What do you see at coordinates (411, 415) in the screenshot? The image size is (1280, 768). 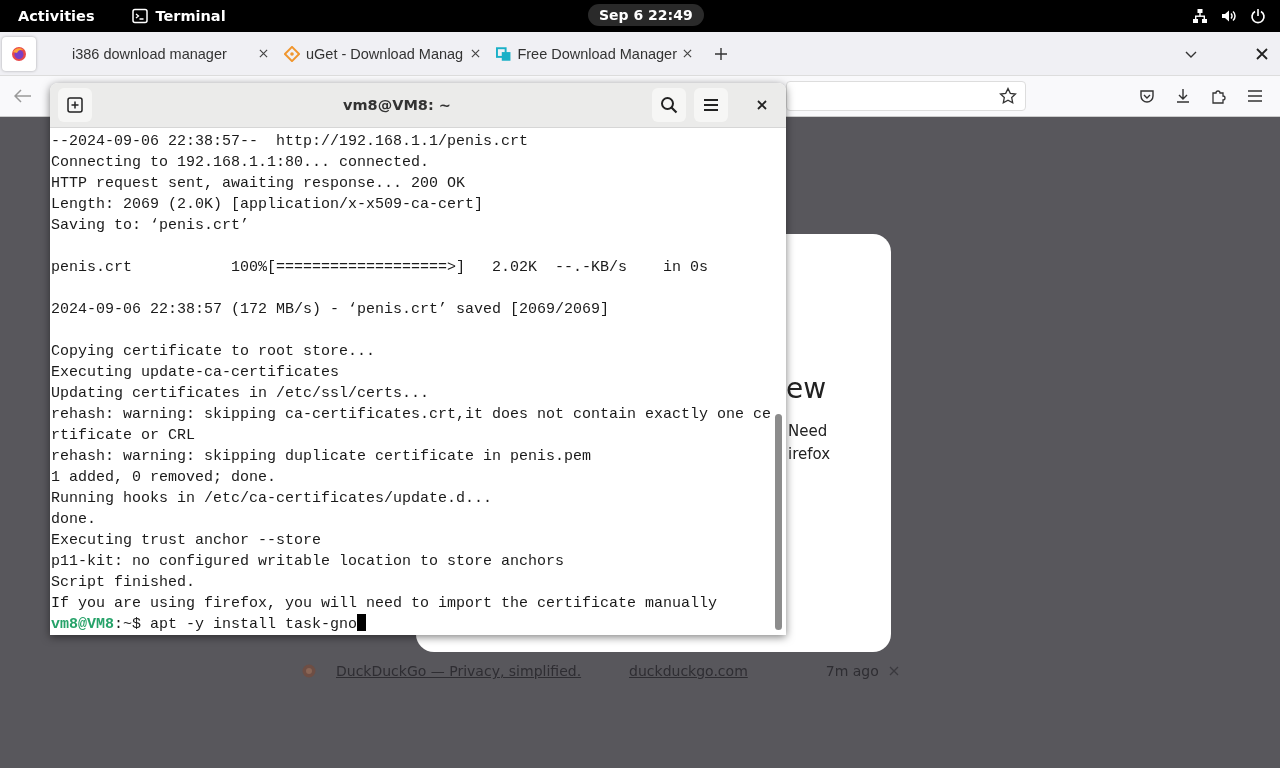 I see `terminal-line: rehash: warning: skipping ca-certificates.crt,it does not contain exactly one ce` at bounding box center [411, 415].